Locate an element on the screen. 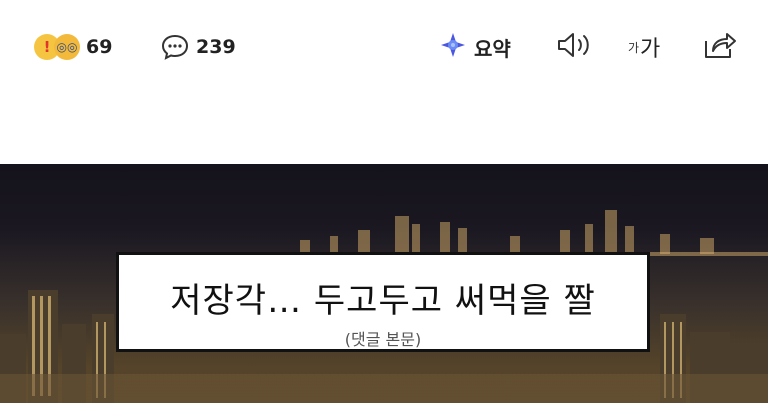 The height and width of the screenshot is (403, 768). speech-bubble-icon is located at coordinates (175, 47).